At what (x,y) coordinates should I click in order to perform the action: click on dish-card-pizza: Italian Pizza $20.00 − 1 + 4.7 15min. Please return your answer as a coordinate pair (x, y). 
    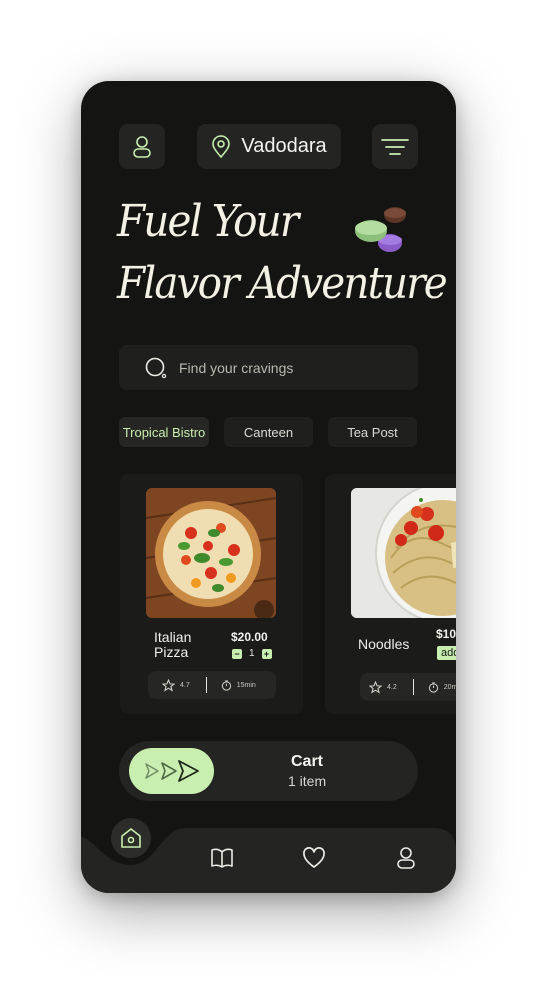
    Looking at the image, I should click on (211, 594).